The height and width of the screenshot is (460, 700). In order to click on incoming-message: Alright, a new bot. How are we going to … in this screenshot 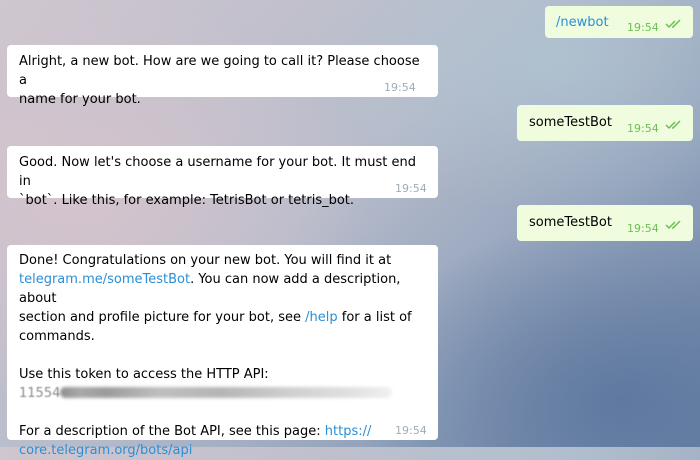, I will do `click(222, 76)`.